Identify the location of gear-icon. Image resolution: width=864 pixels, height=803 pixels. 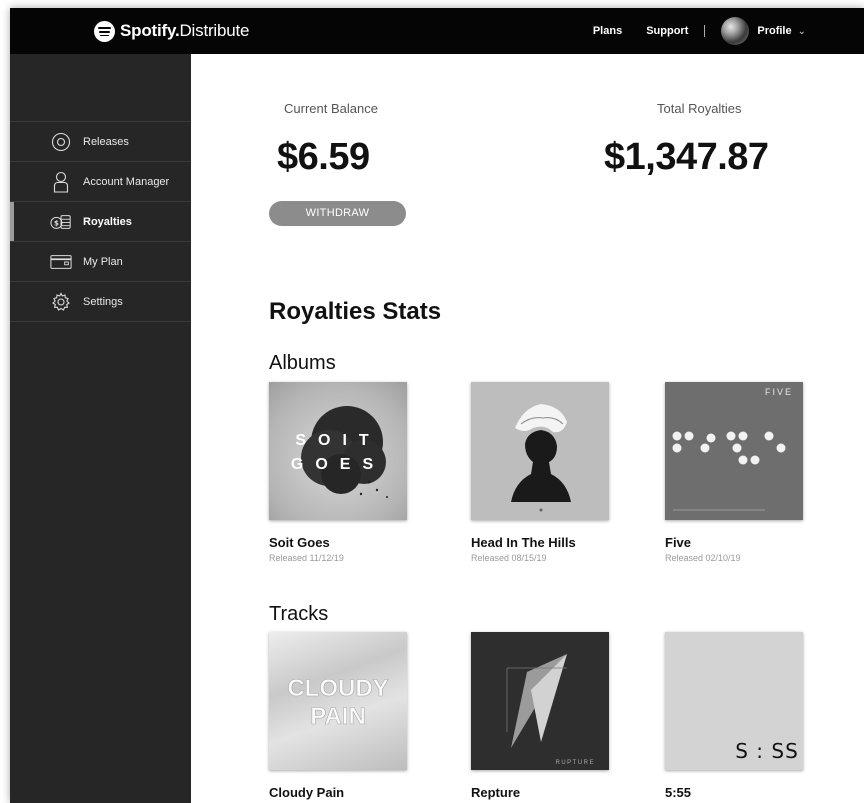
(61, 301).